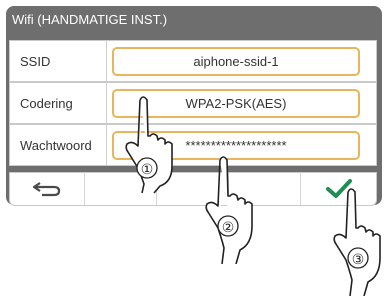  Describe the element at coordinates (149, 145) in the screenshot. I see `hand-pointer-icon: ①` at that location.